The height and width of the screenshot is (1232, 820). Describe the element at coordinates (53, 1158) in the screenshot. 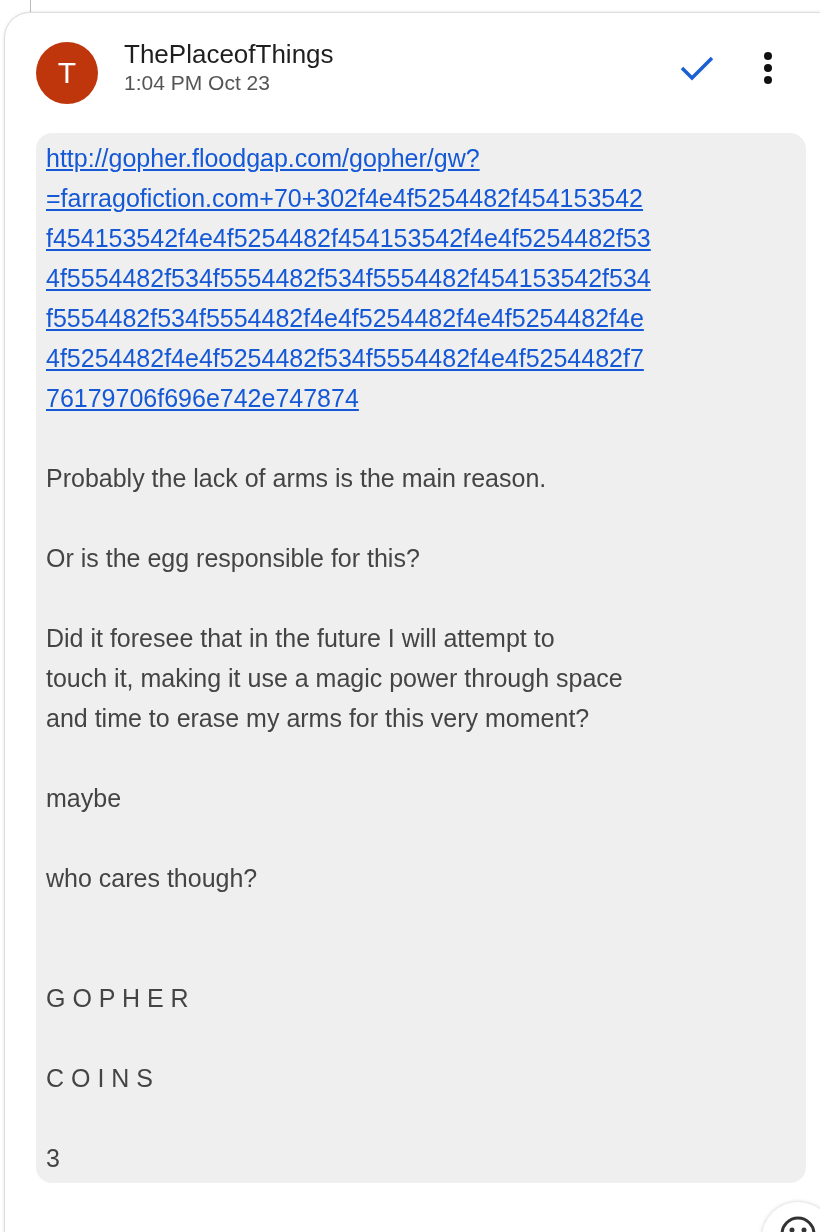

I see `signature-text: 3` at that location.